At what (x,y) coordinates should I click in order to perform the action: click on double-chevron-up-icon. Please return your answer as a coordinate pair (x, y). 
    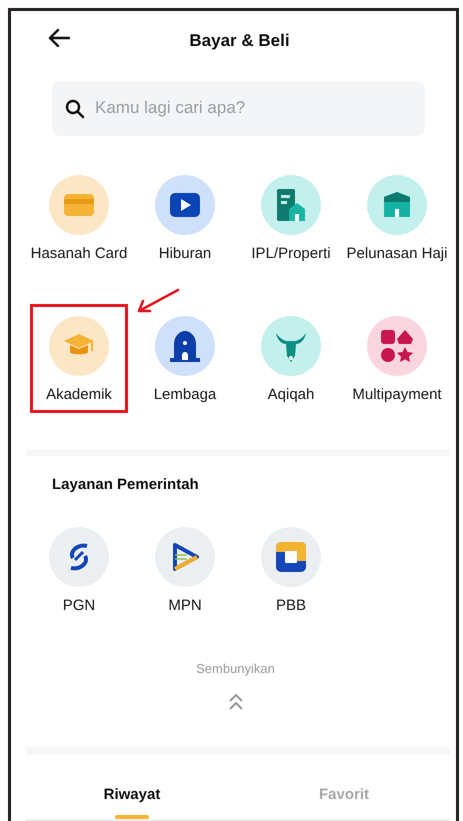
    Looking at the image, I should click on (236, 701).